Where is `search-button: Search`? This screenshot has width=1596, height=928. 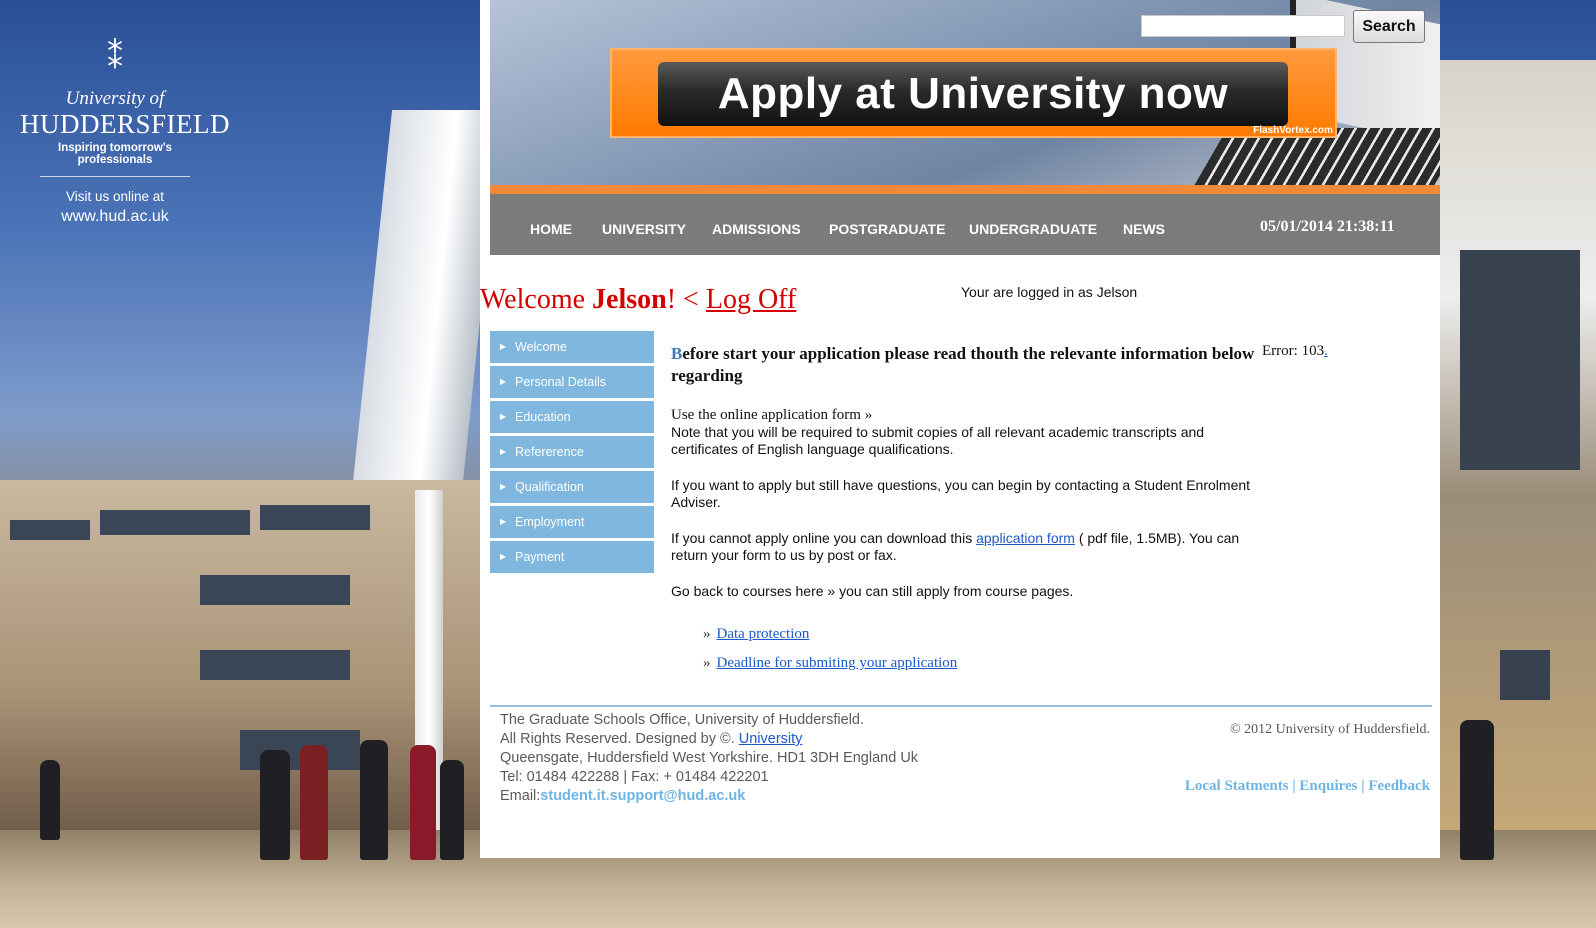
search-button: Search is located at coordinates (1389, 26).